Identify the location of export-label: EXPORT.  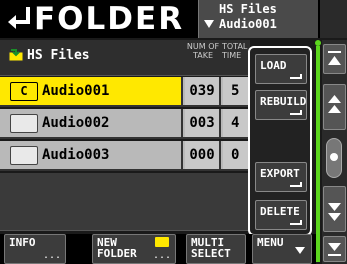
(280, 173).